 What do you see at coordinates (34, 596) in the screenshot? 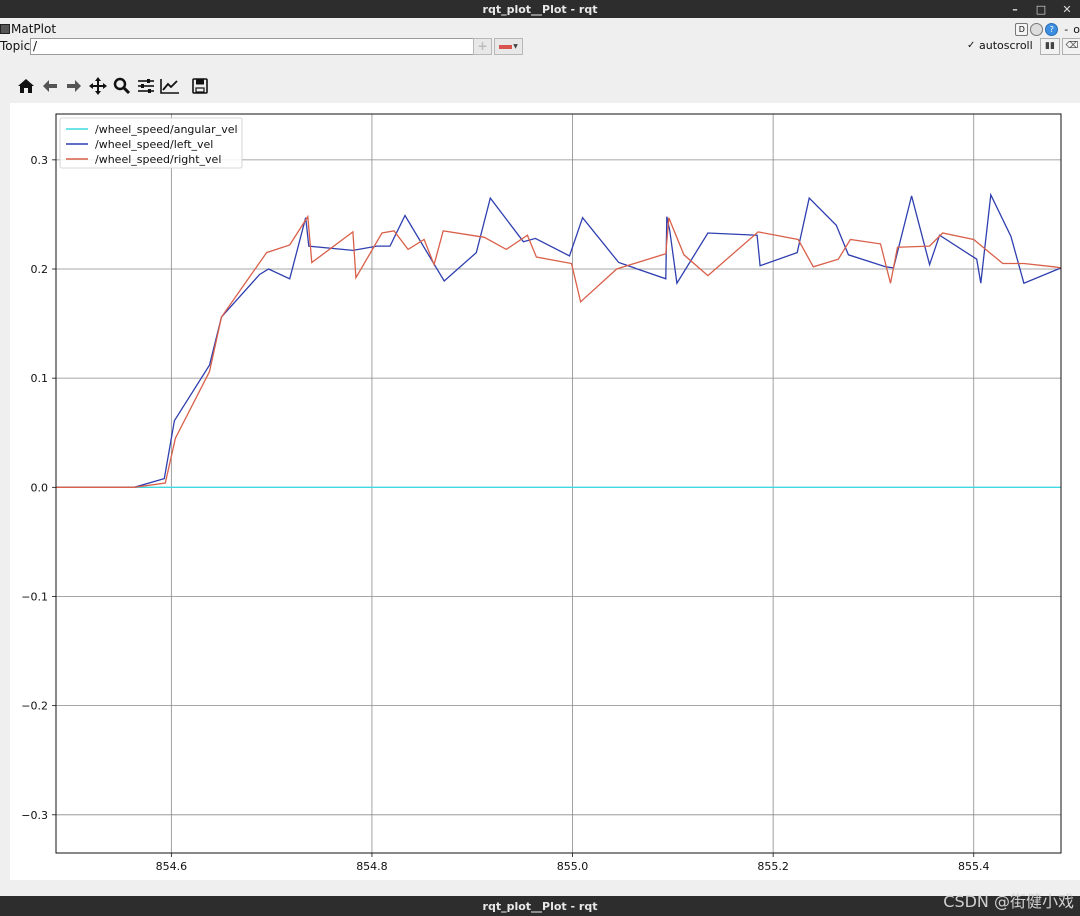
I see `y-tick-label: −0.1` at bounding box center [34, 596].